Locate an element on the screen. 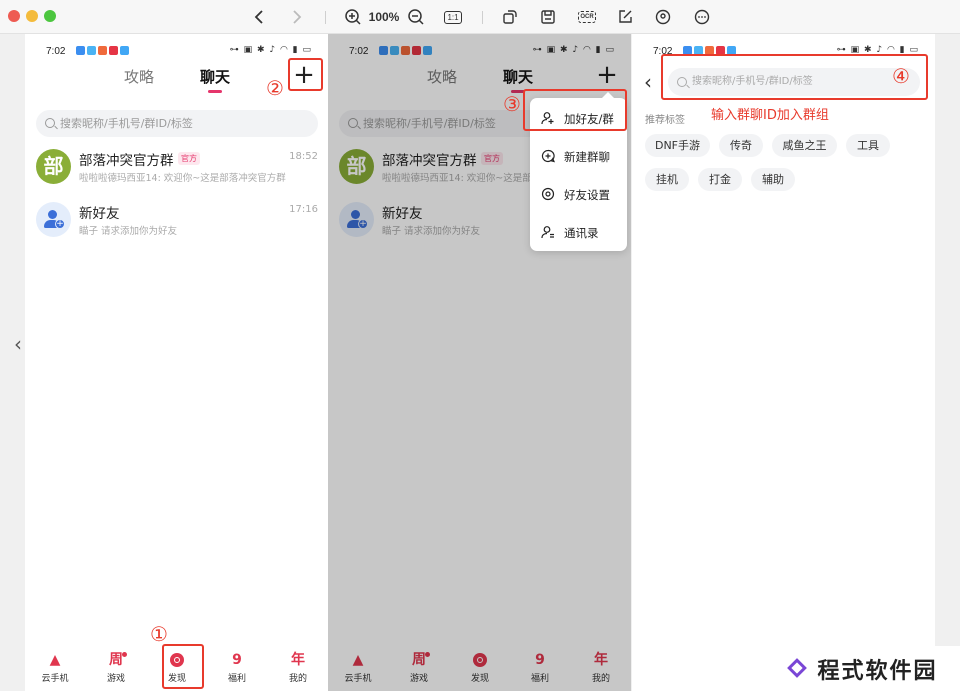 The width and height of the screenshot is (960, 691). back-arrow-icon: ‹ is located at coordinates (648, 82).